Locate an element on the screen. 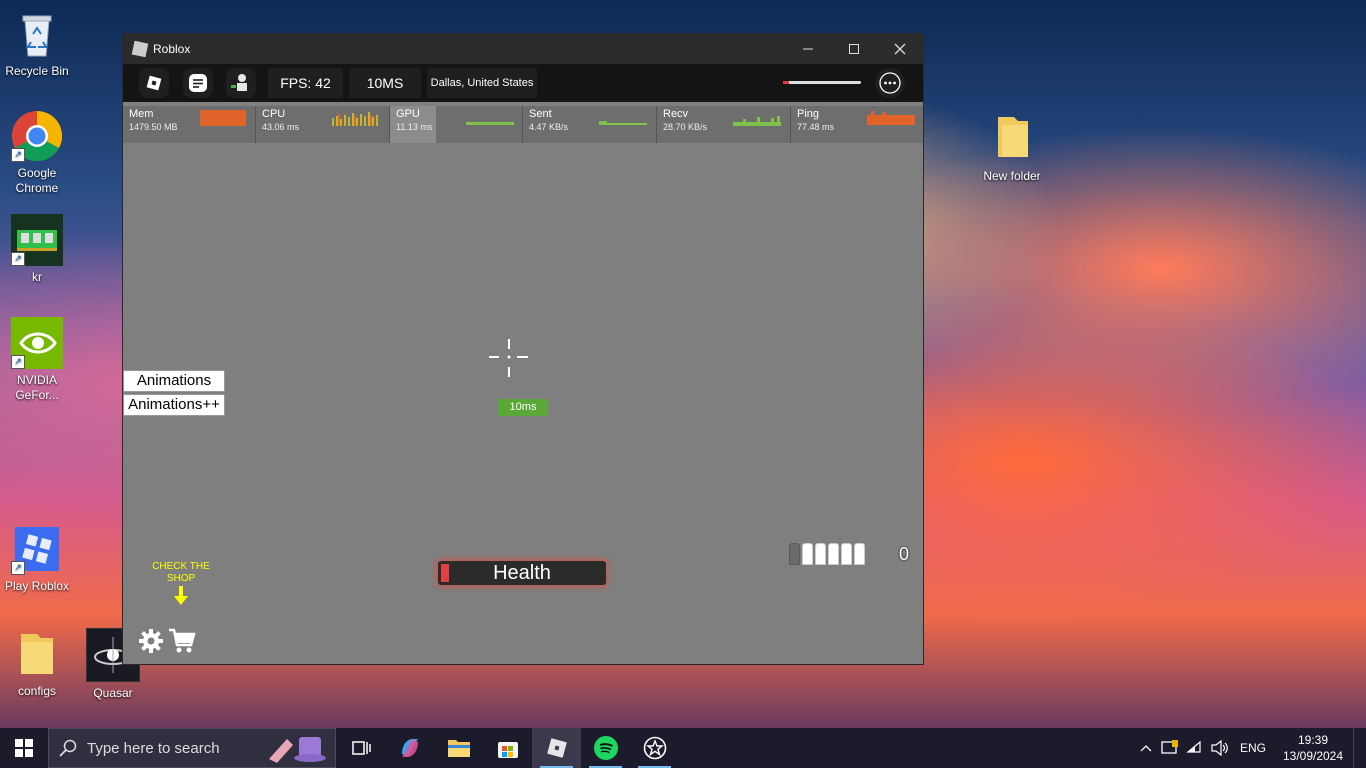  volume-slider is located at coordinates (822, 82).